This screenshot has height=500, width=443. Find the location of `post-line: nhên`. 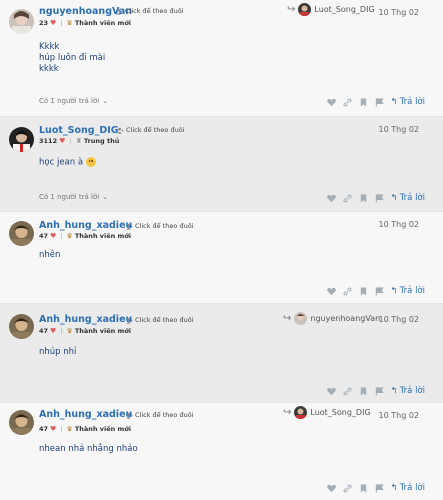

post-line: nhên is located at coordinates (50, 255).